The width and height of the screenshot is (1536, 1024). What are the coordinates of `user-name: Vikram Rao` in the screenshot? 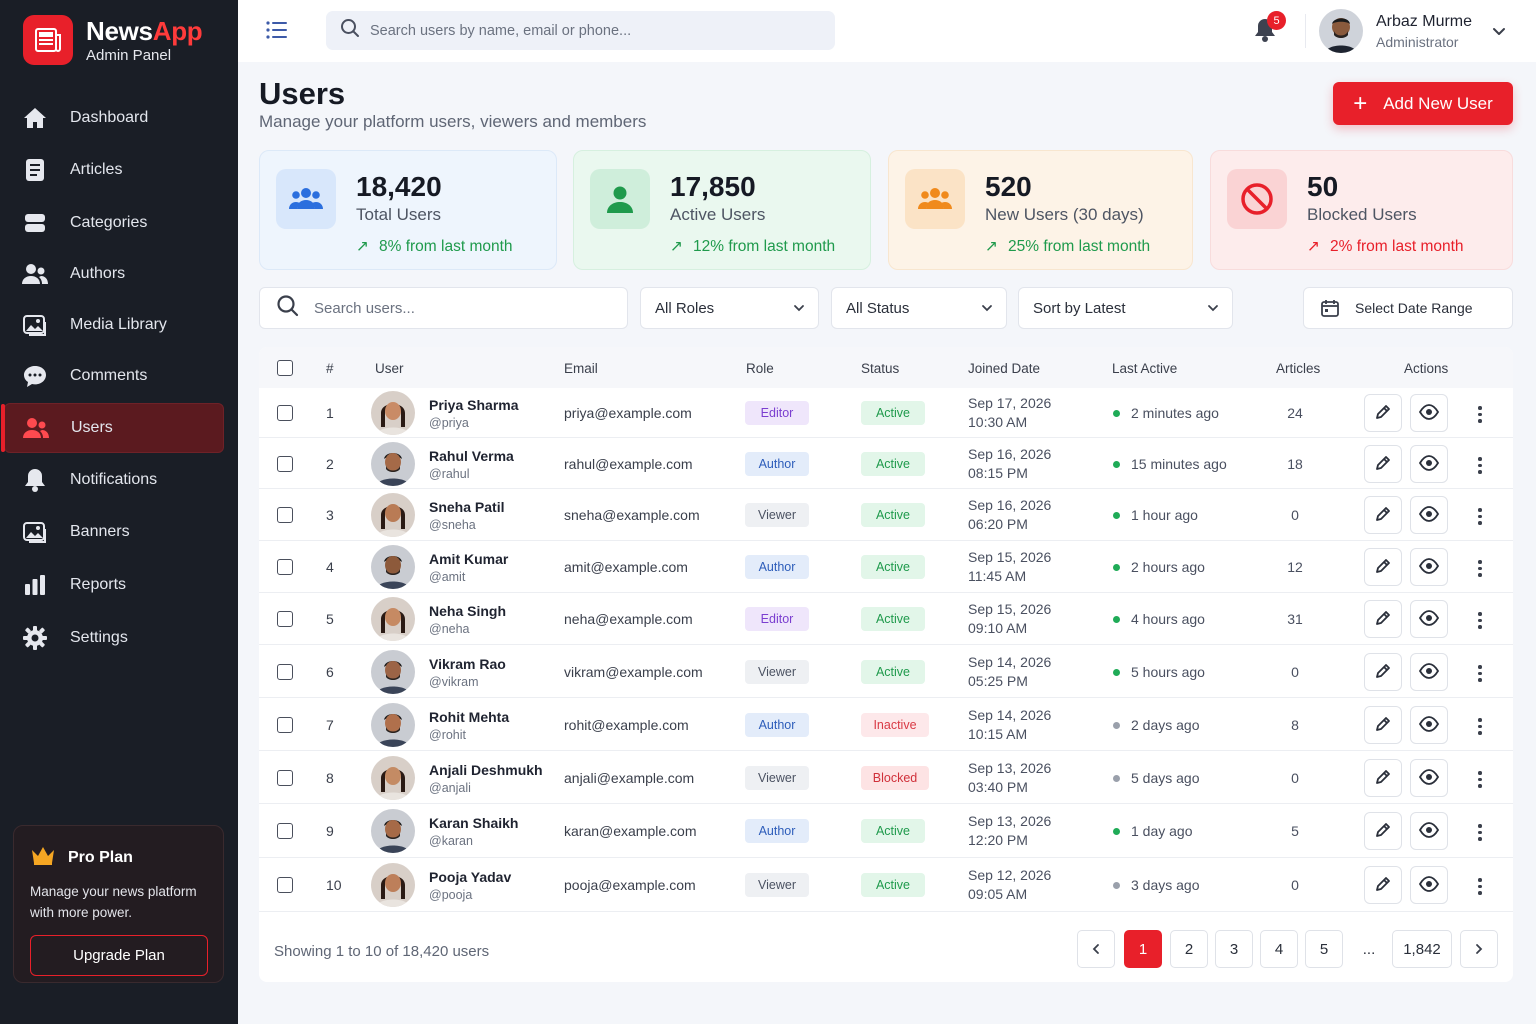 It's located at (467, 664).